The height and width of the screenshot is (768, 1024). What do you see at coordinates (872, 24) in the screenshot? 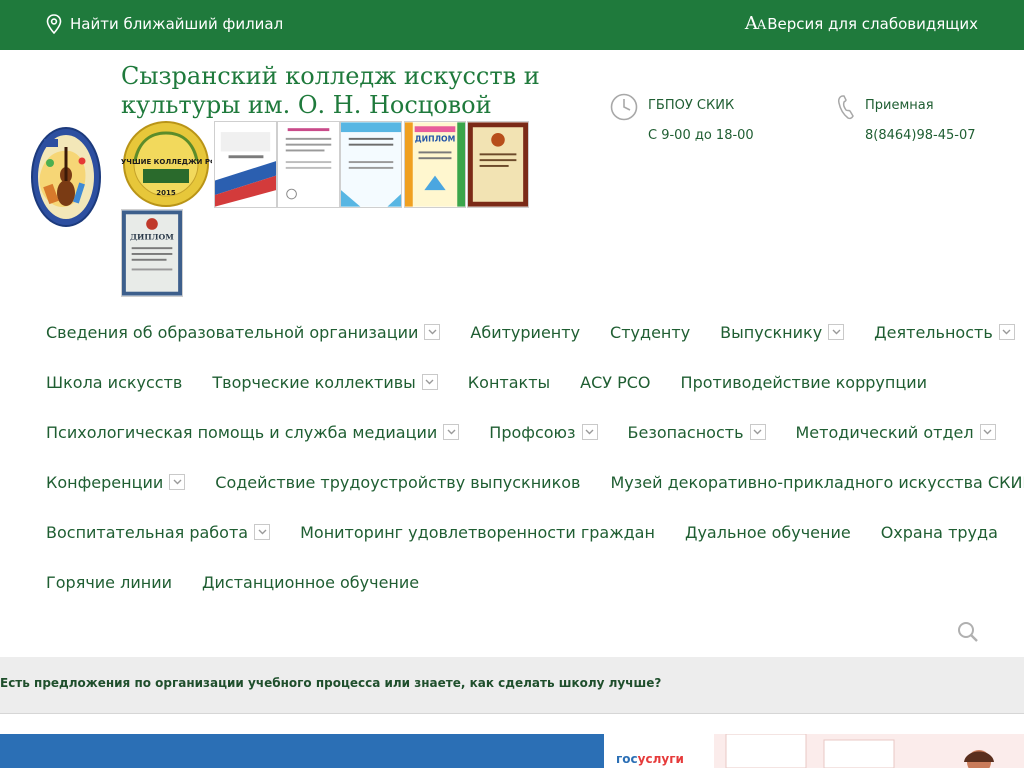
I see `low-vision-label: Версия для слабовидящих` at bounding box center [872, 24].